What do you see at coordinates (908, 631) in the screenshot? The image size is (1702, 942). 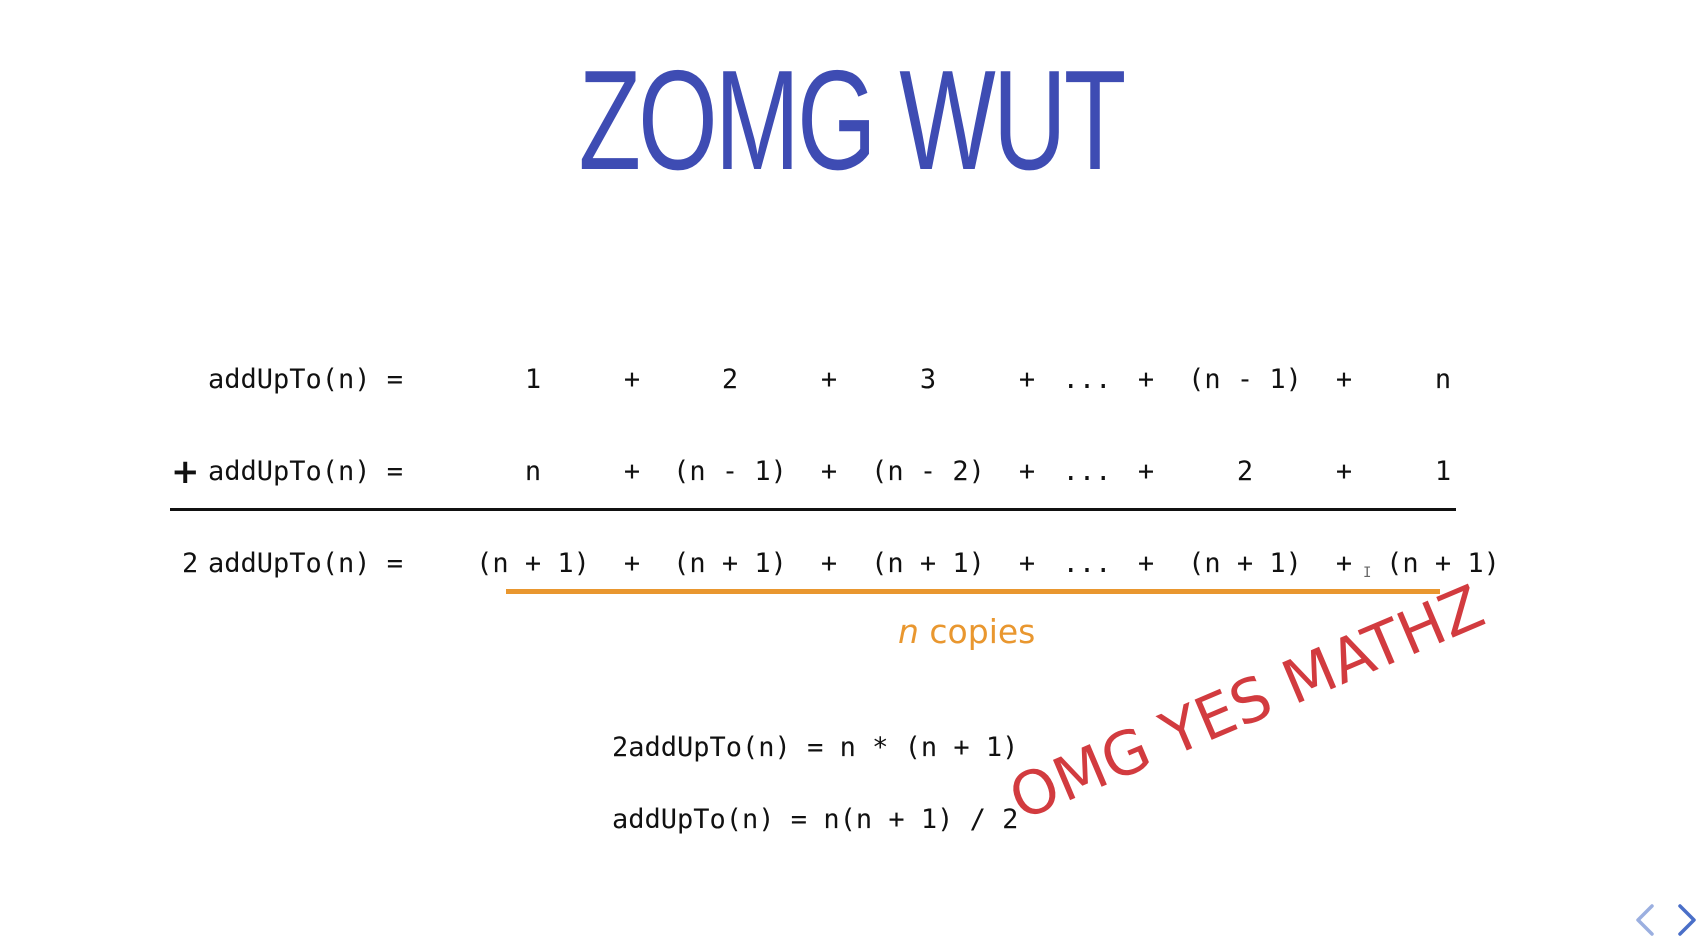 I see `copies-variable: n` at bounding box center [908, 631].